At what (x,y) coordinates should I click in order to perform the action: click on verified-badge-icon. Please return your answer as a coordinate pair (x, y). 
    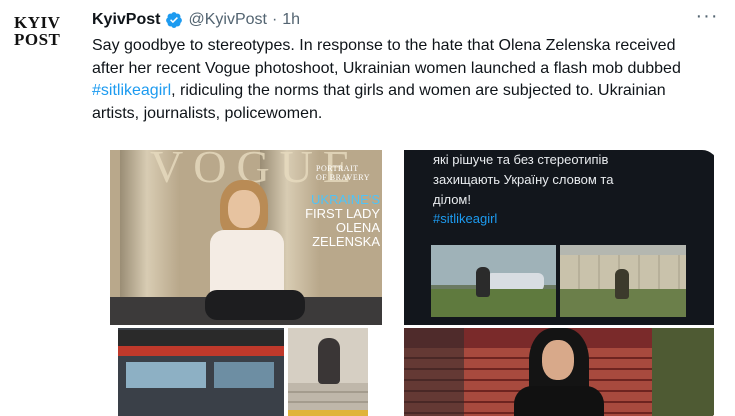
    Looking at the image, I should click on (174, 20).